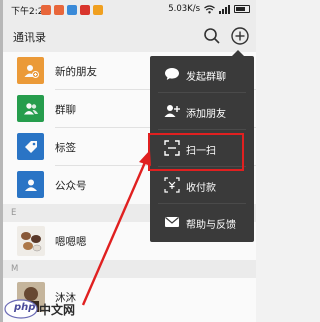 This screenshot has height=322, width=320. I want to click on menu-item-new-group-chat: 发起群聊, so click(202, 74).